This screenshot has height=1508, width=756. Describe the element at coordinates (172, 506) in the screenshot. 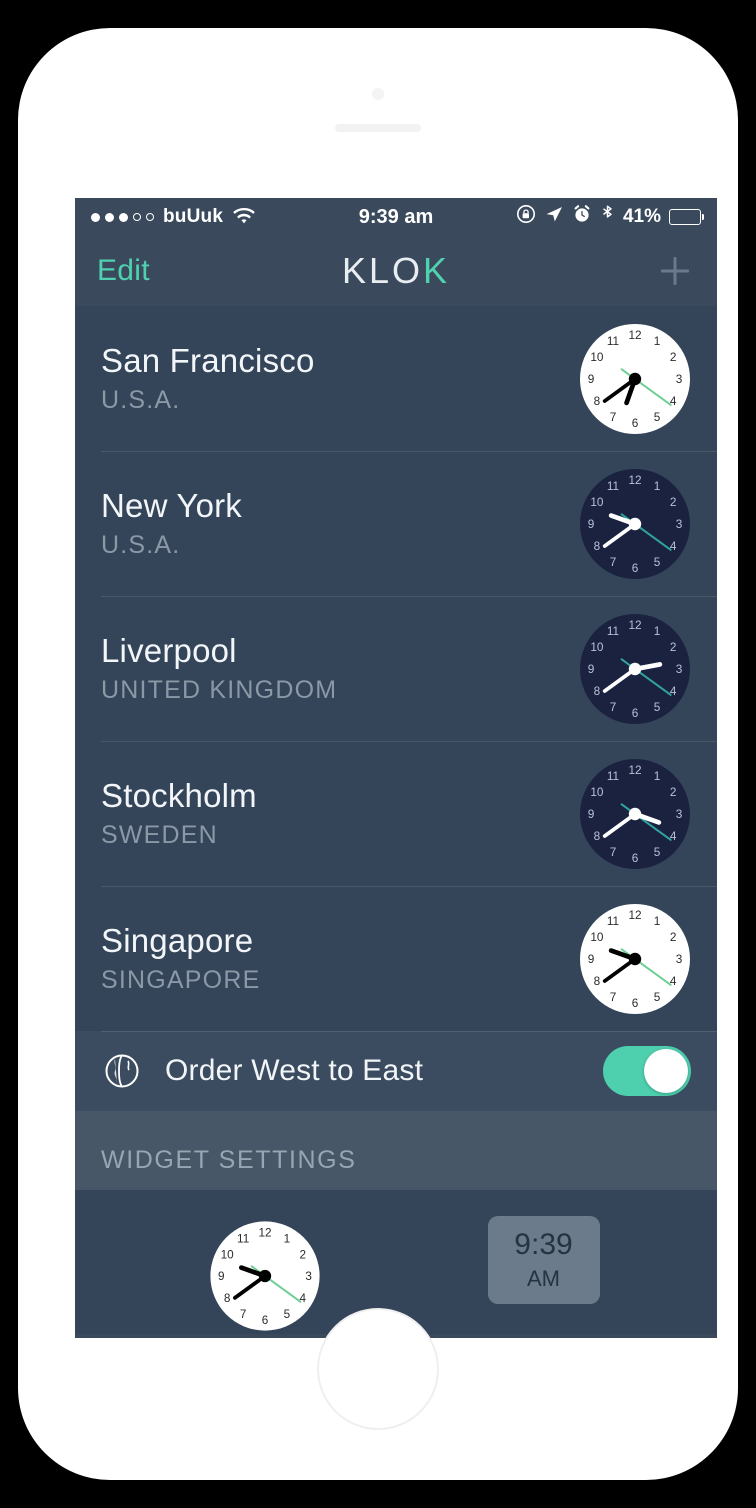

I see `city-name: New York` at that location.